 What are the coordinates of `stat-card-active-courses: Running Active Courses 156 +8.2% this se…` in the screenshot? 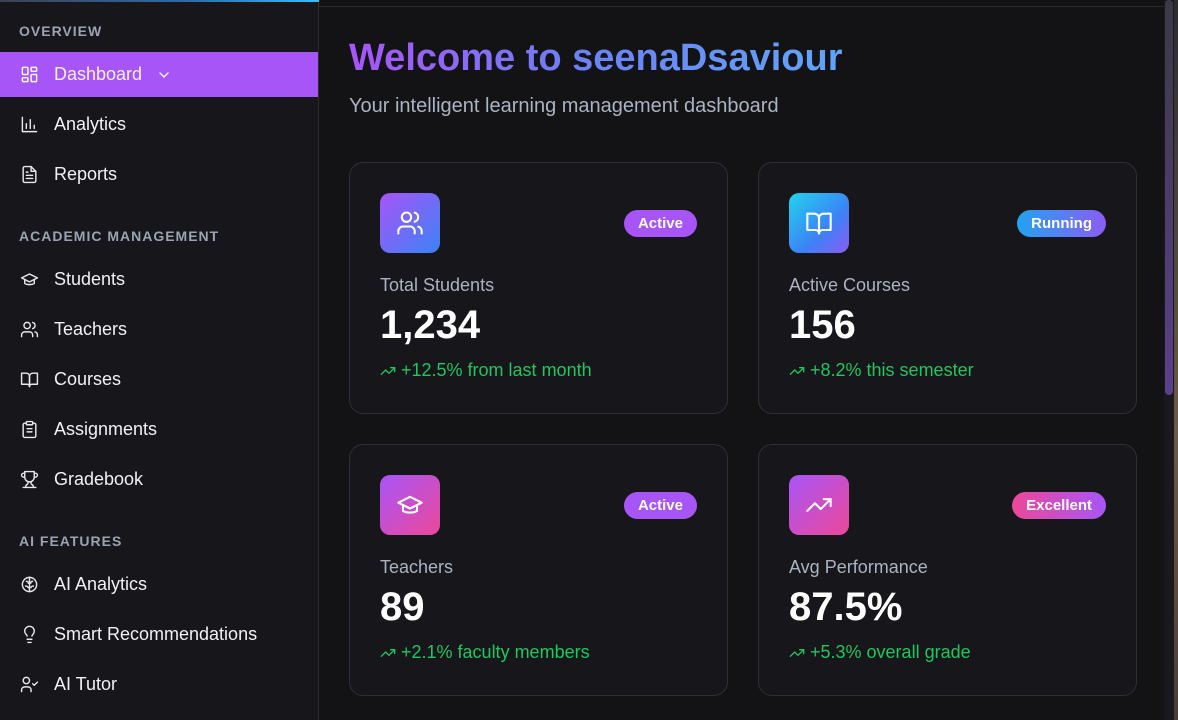 It's located at (947, 288).